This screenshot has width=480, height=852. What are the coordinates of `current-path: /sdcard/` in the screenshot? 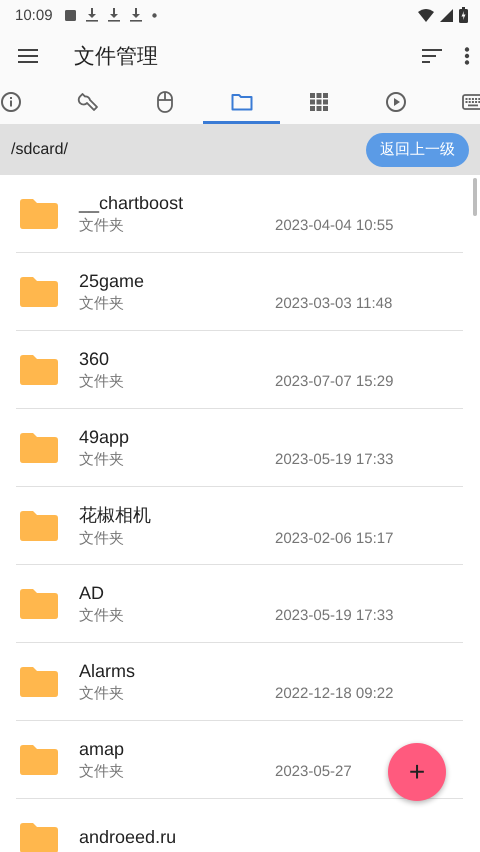 It's located at (39, 149).